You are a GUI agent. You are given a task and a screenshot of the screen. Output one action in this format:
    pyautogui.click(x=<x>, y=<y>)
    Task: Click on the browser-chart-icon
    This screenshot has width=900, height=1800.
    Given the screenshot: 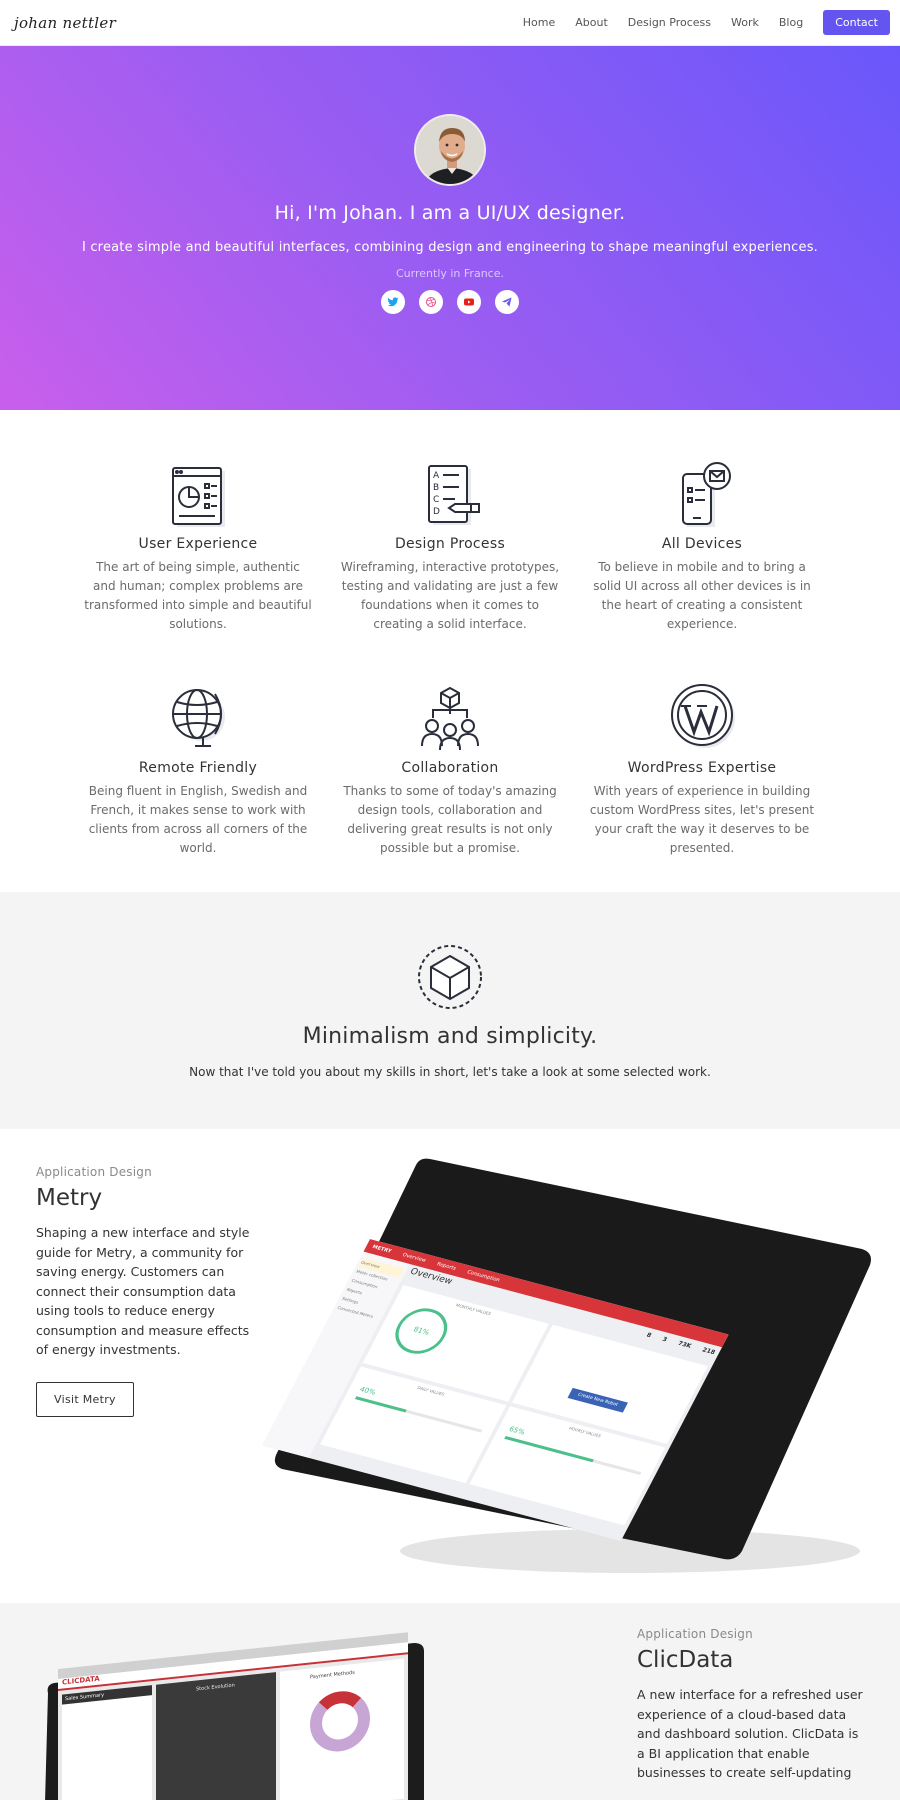 What is the action you would take?
    pyautogui.click(x=198, y=495)
    